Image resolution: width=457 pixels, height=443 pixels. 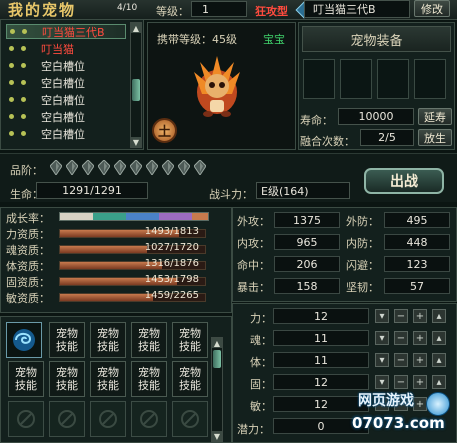 I want to click on empty-slot-icon, so click(x=108, y=419).